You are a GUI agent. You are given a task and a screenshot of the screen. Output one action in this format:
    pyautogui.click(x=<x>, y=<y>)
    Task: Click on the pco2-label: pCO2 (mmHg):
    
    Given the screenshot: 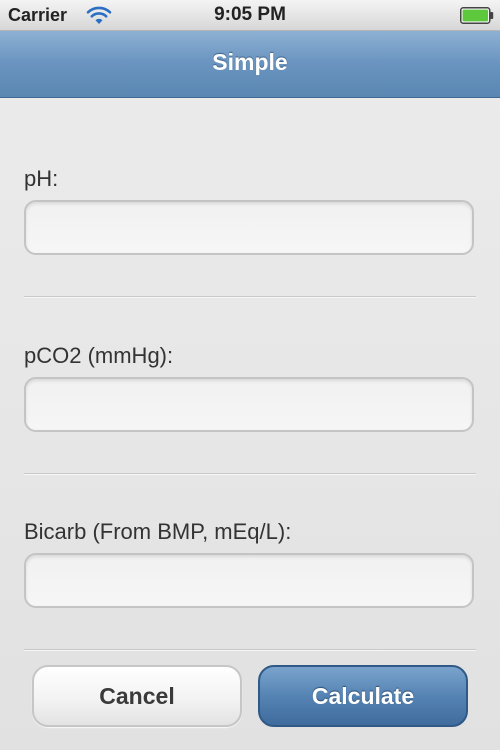 What is the action you would take?
    pyautogui.click(x=99, y=355)
    